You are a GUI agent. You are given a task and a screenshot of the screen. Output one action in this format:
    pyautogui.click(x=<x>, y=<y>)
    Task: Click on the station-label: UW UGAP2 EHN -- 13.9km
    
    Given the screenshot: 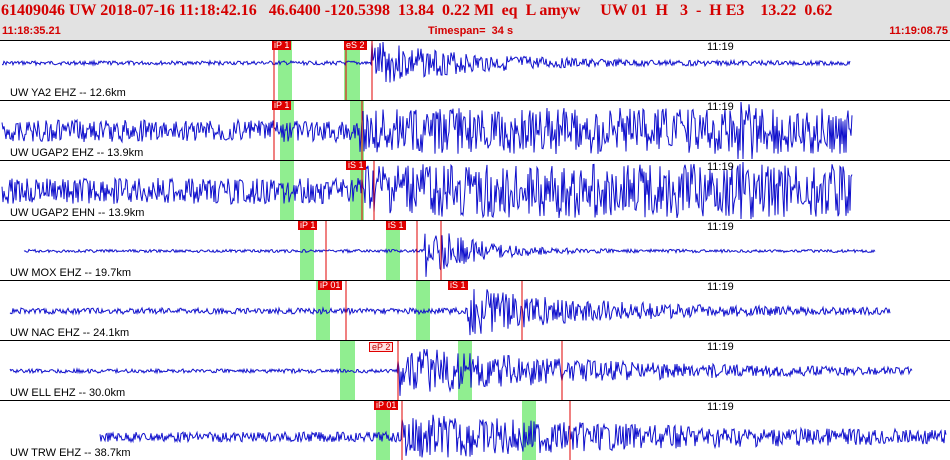 What is the action you would take?
    pyautogui.click(x=77, y=213)
    